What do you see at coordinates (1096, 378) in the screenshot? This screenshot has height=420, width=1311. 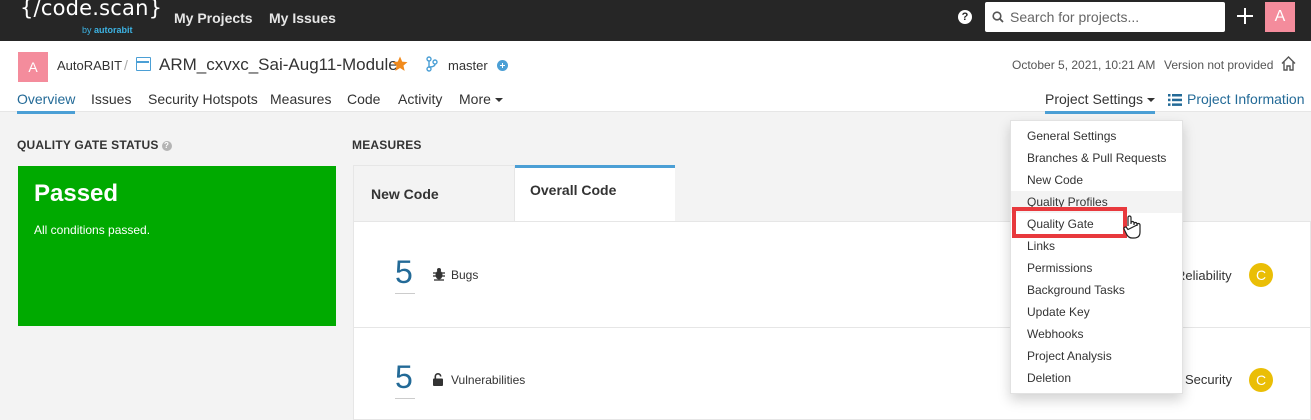 I see `menu-item-deletion: Deletion` at bounding box center [1096, 378].